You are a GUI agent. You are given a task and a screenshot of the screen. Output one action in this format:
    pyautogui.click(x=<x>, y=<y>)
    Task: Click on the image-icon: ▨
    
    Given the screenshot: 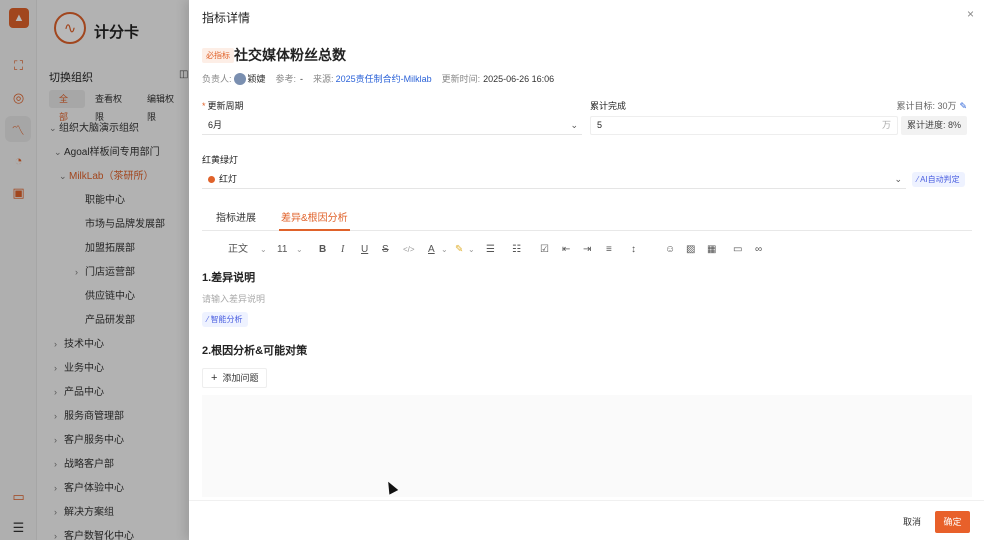 What is the action you would take?
    pyautogui.click(x=690, y=250)
    